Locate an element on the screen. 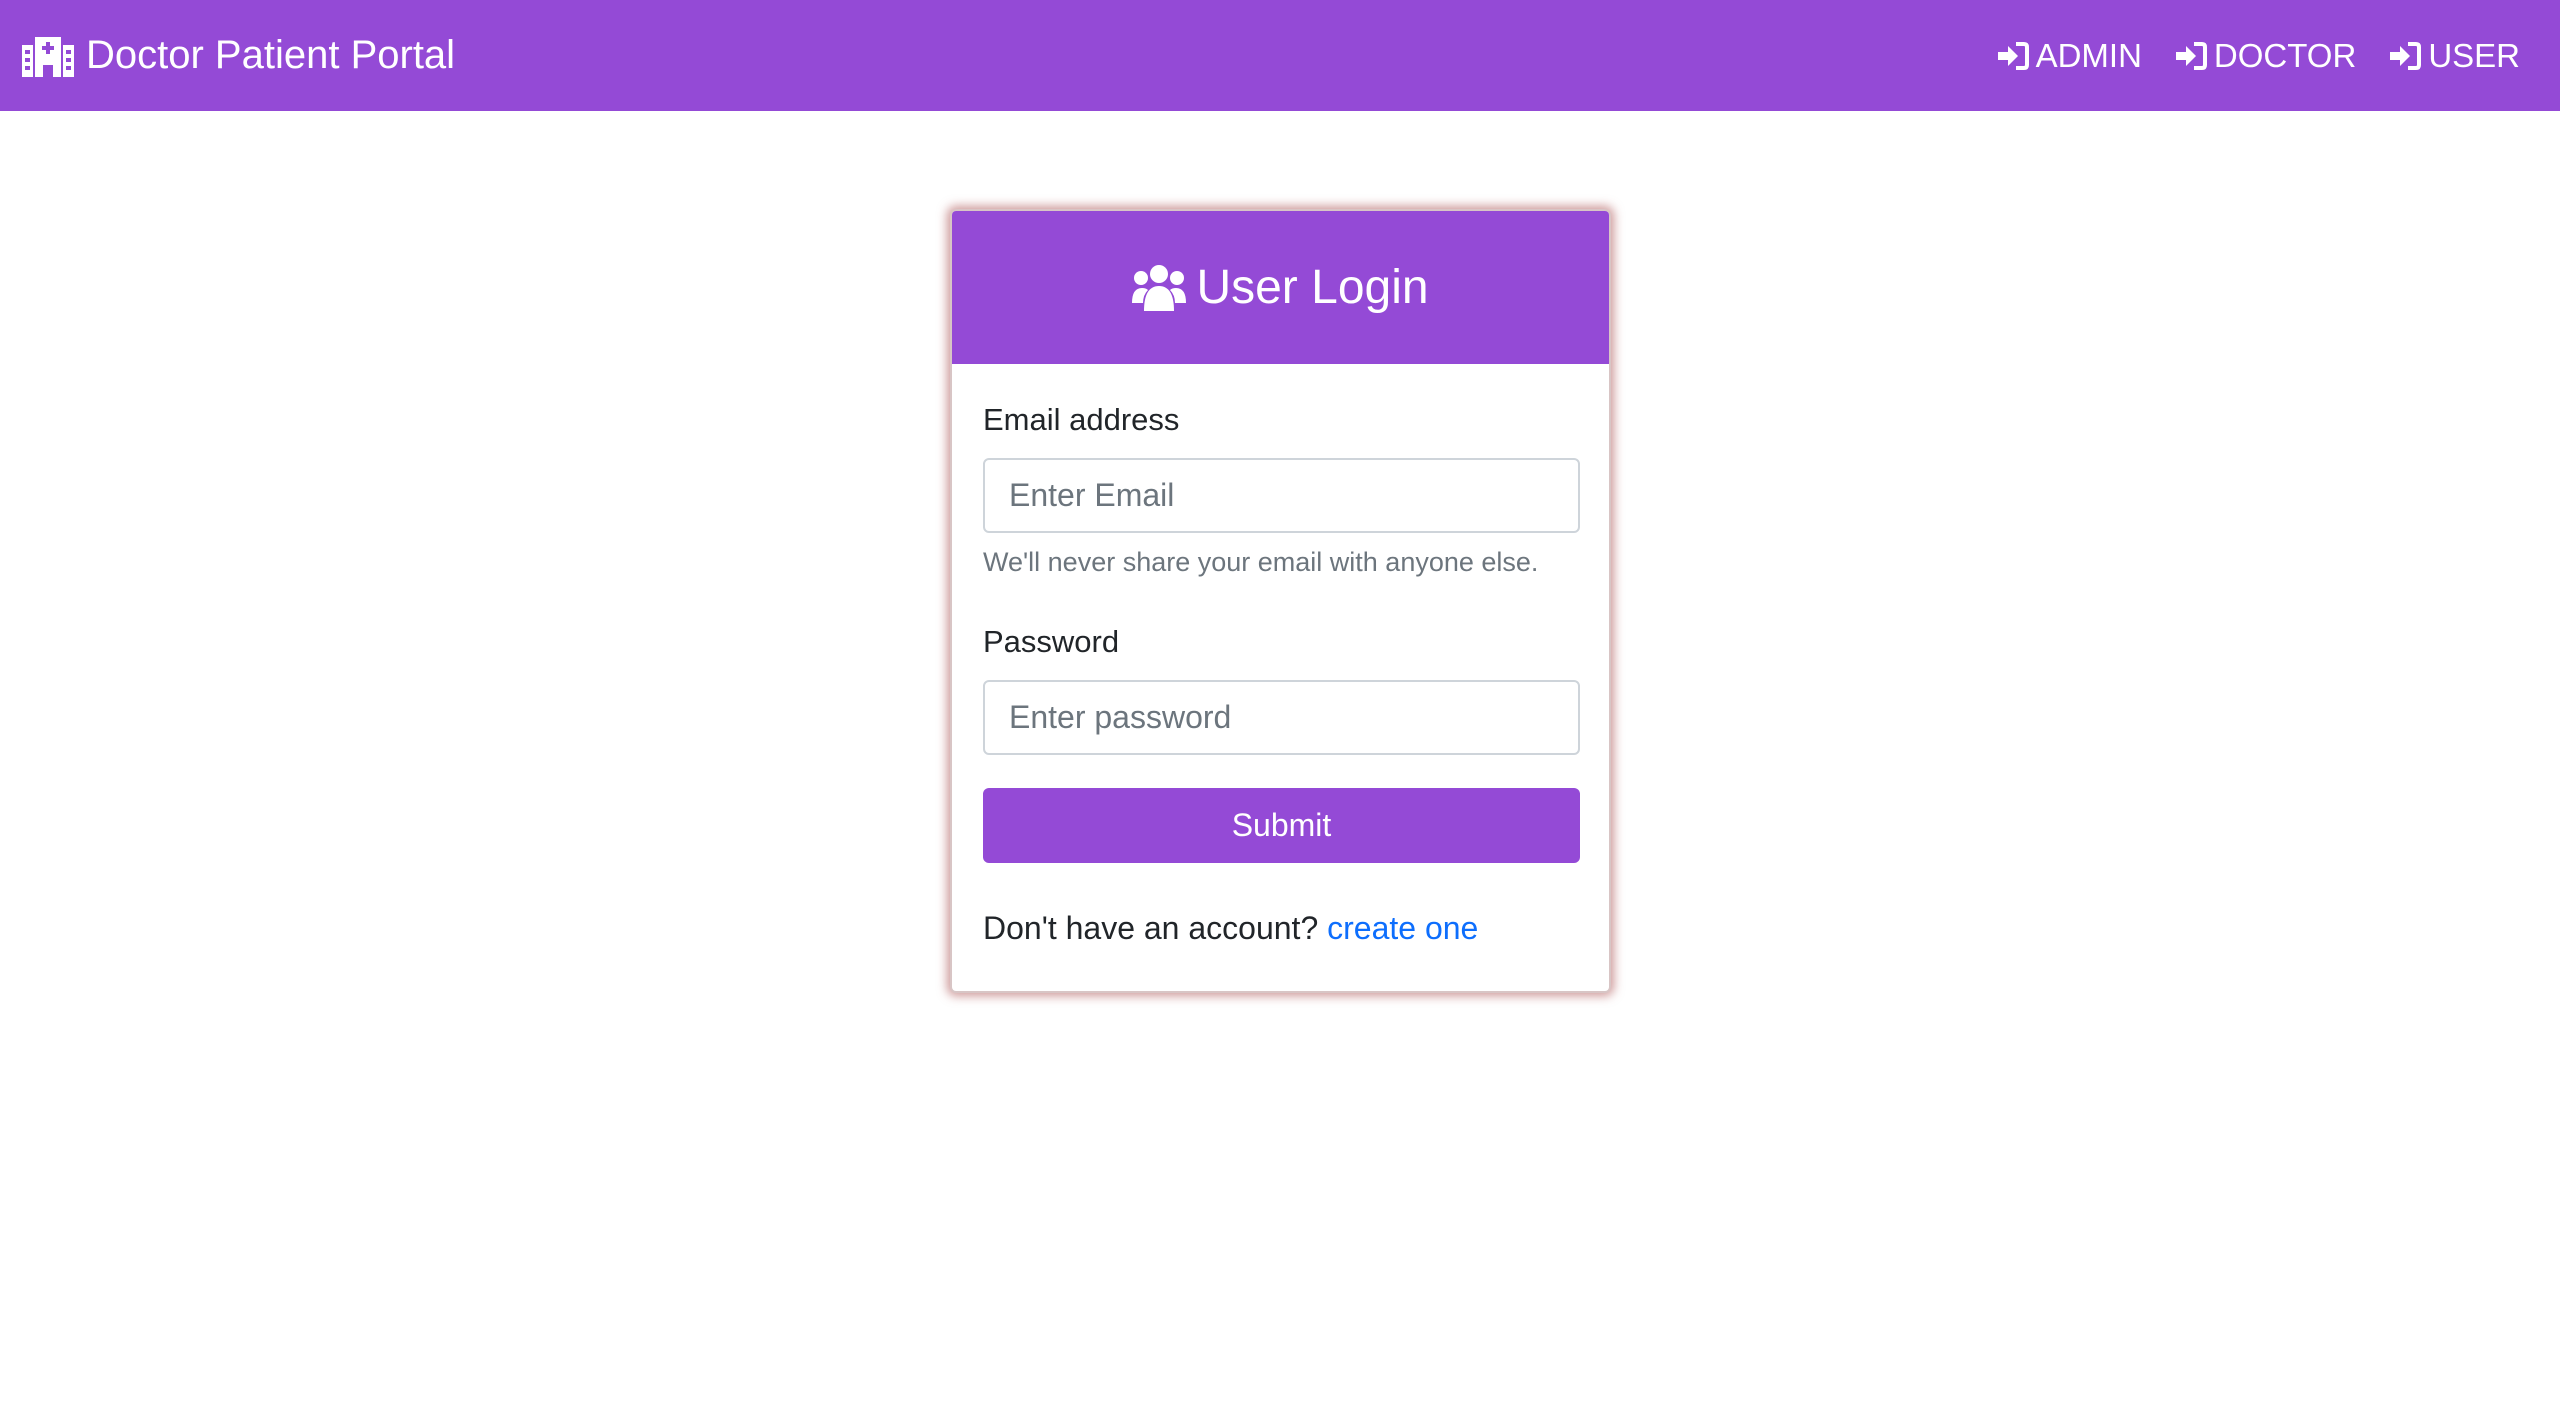 The height and width of the screenshot is (1426, 2560). nav-link-label: USER is located at coordinates (2474, 55).